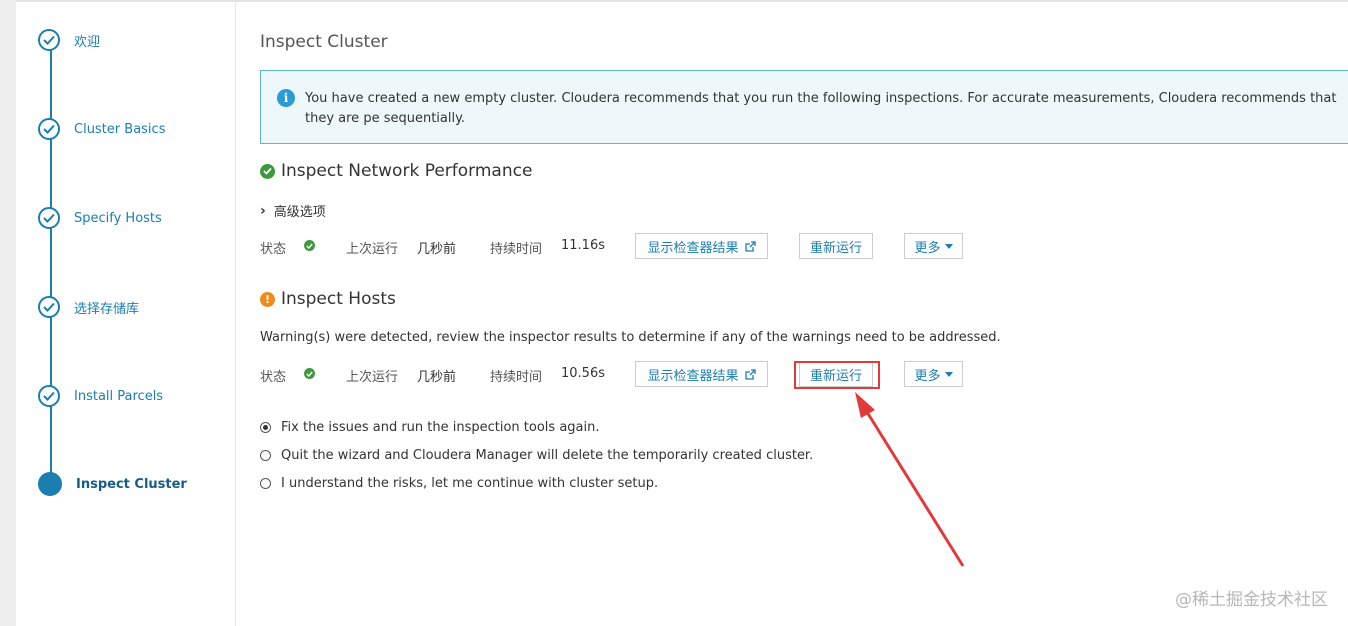 This screenshot has height=626, width=1348. I want to click on watermark: @稀土掘金技术社区, so click(1251, 600).